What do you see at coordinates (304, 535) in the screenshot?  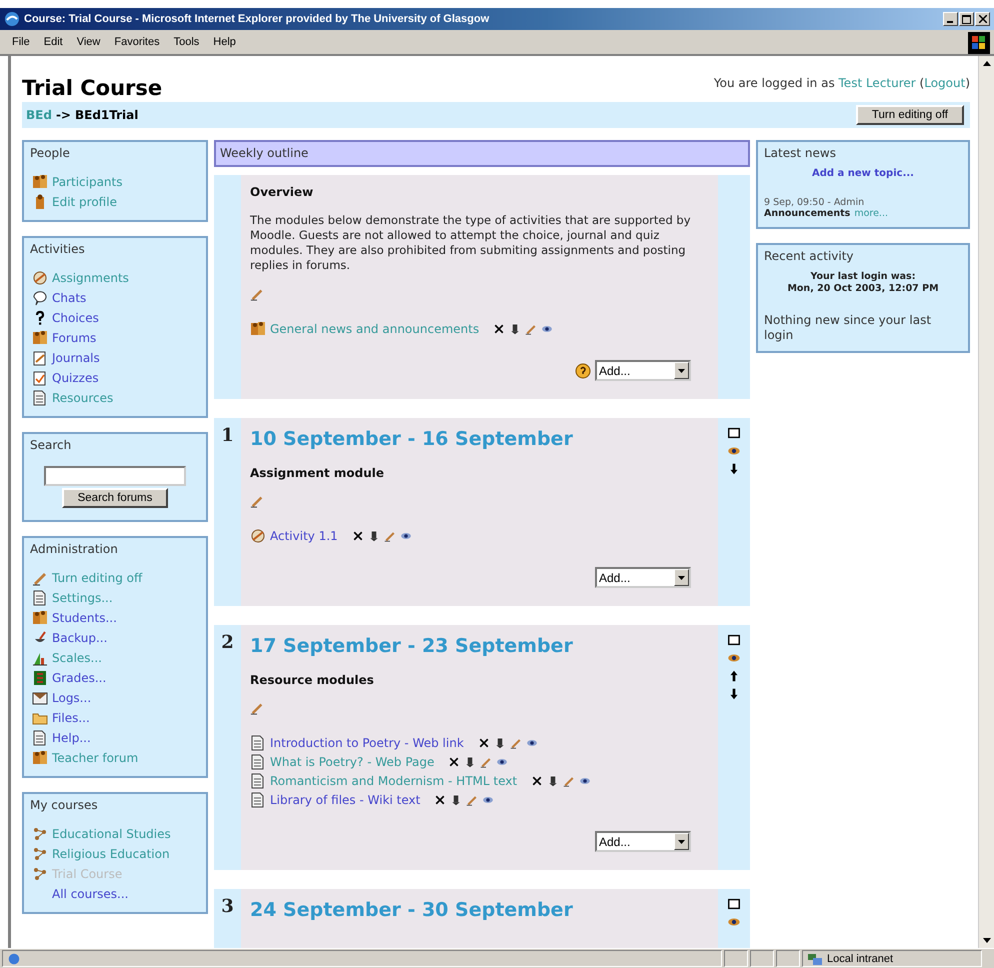 I see `module-link: Activity 1.1` at bounding box center [304, 535].